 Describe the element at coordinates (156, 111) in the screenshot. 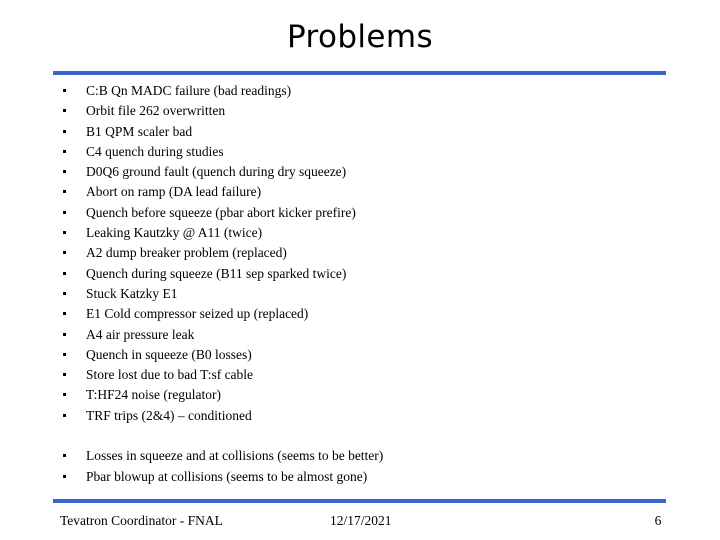

I see `list-item-label: Orbit file 262 overwritten` at that location.